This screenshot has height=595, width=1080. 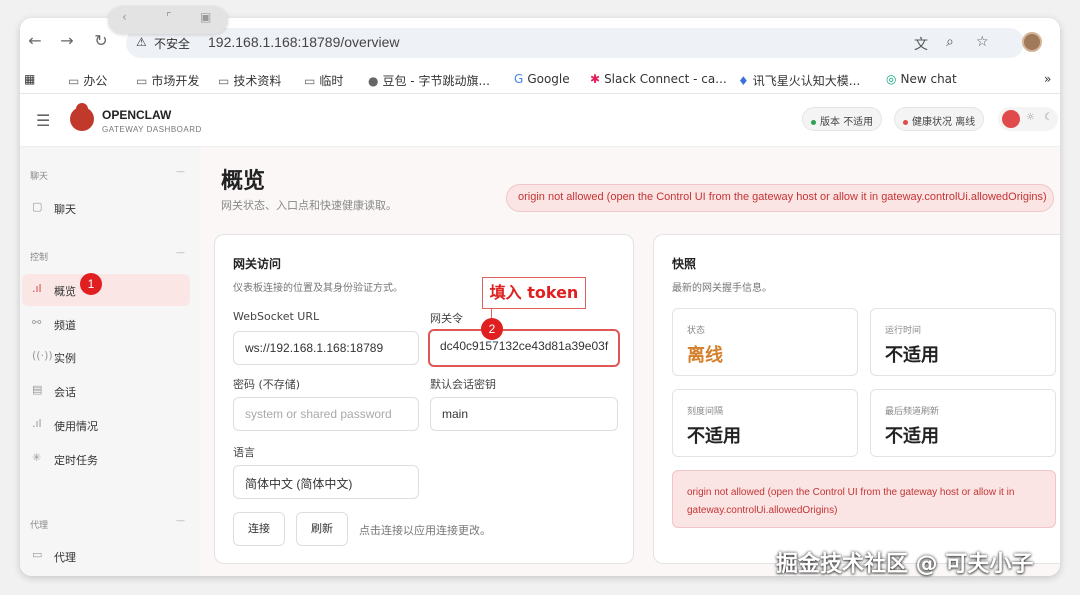 I want to click on bookmark-newchat: ◎ New chat, so click(x=921, y=79).